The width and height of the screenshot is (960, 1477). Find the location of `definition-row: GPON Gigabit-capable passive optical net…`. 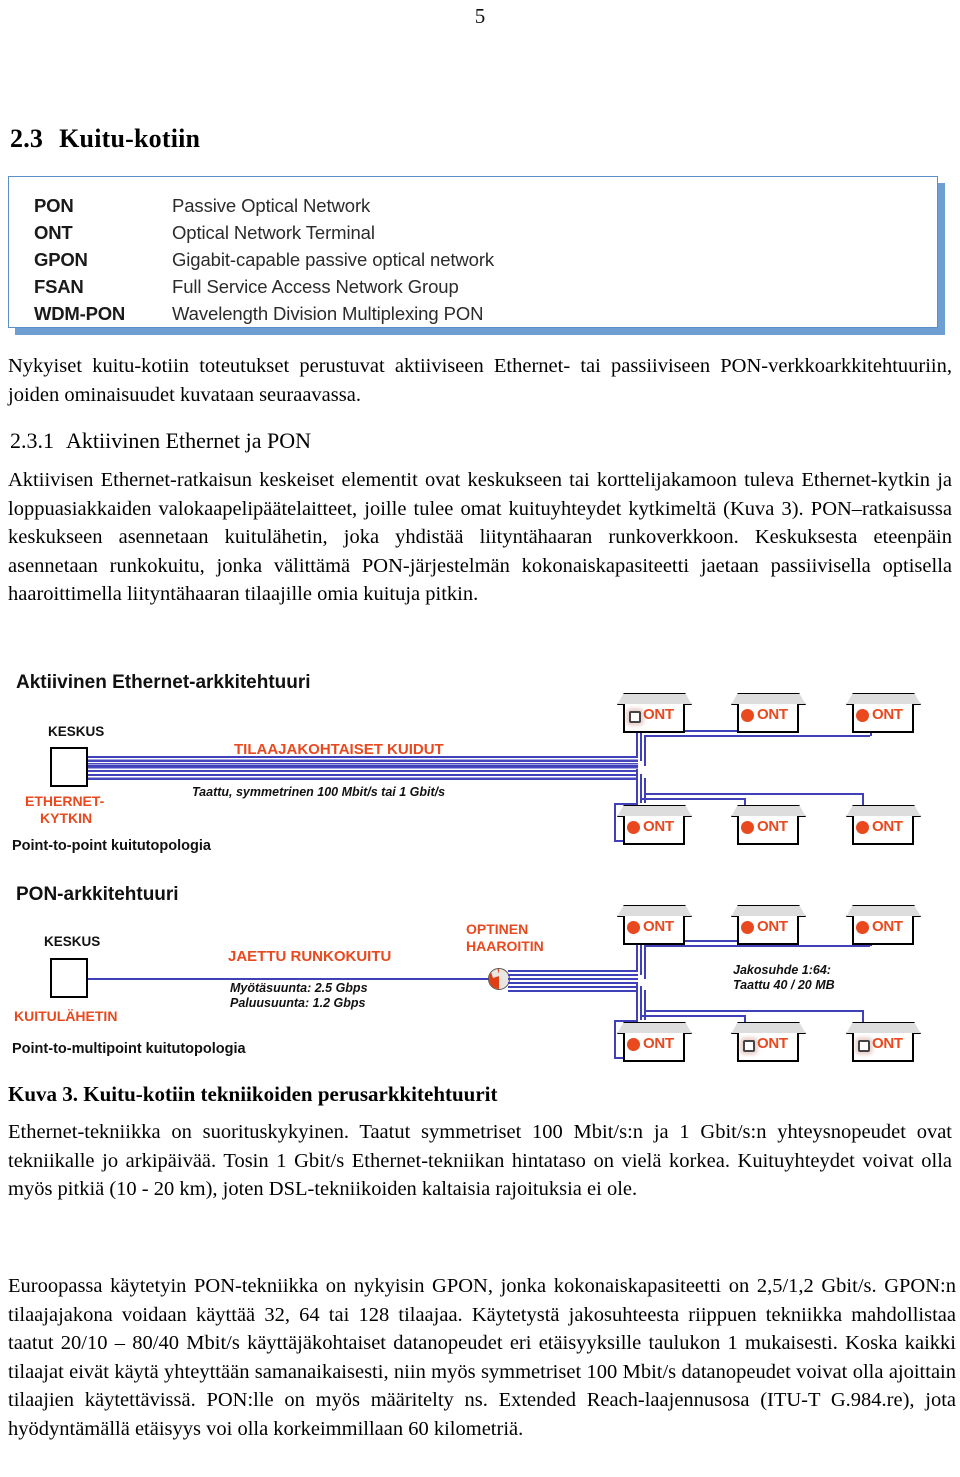

definition-row: GPON Gigabit-capable passive optical net… is located at coordinates (473, 259).